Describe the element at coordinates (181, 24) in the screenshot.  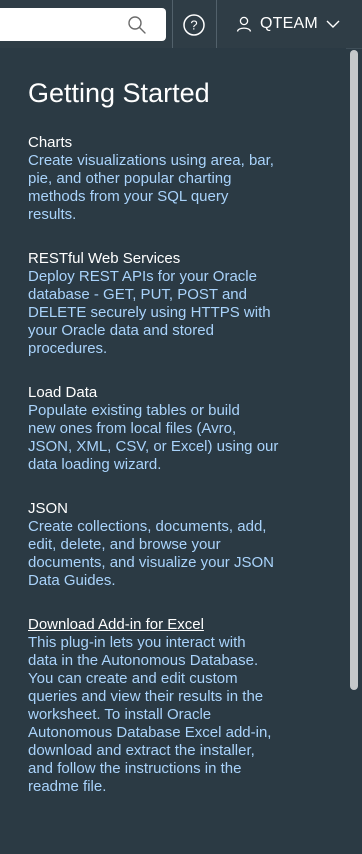
I see `top-bar: ? QTEAM` at that location.